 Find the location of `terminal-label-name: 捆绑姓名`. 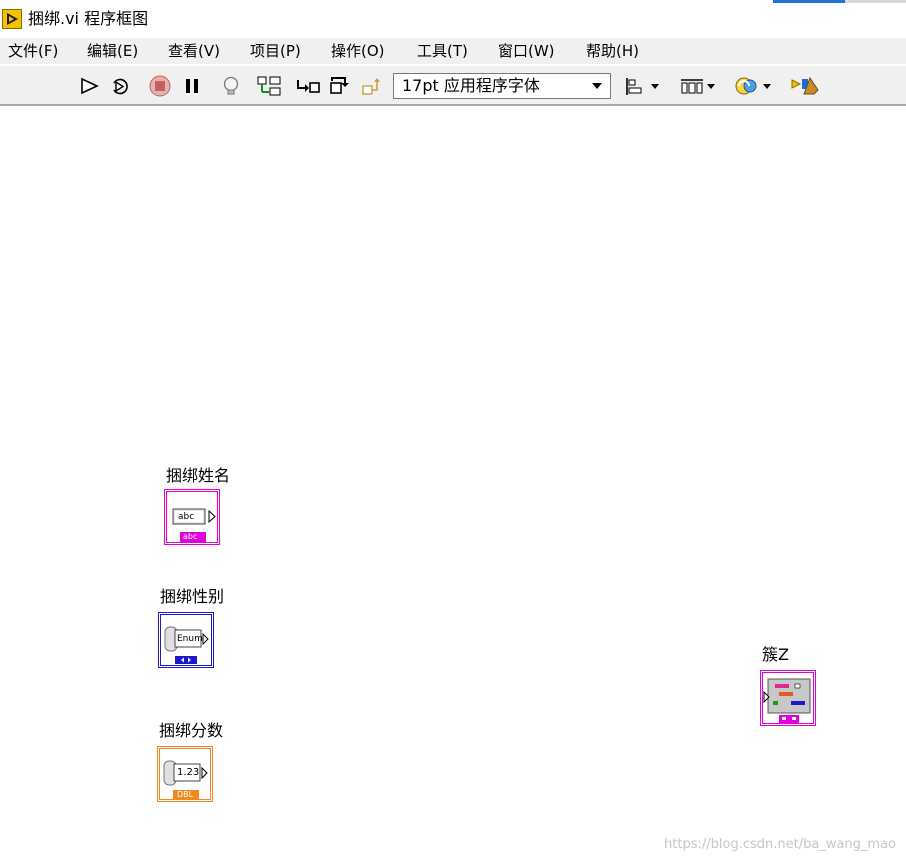

terminal-label-name: 捆绑姓名 is located at coordinates (198, 475).